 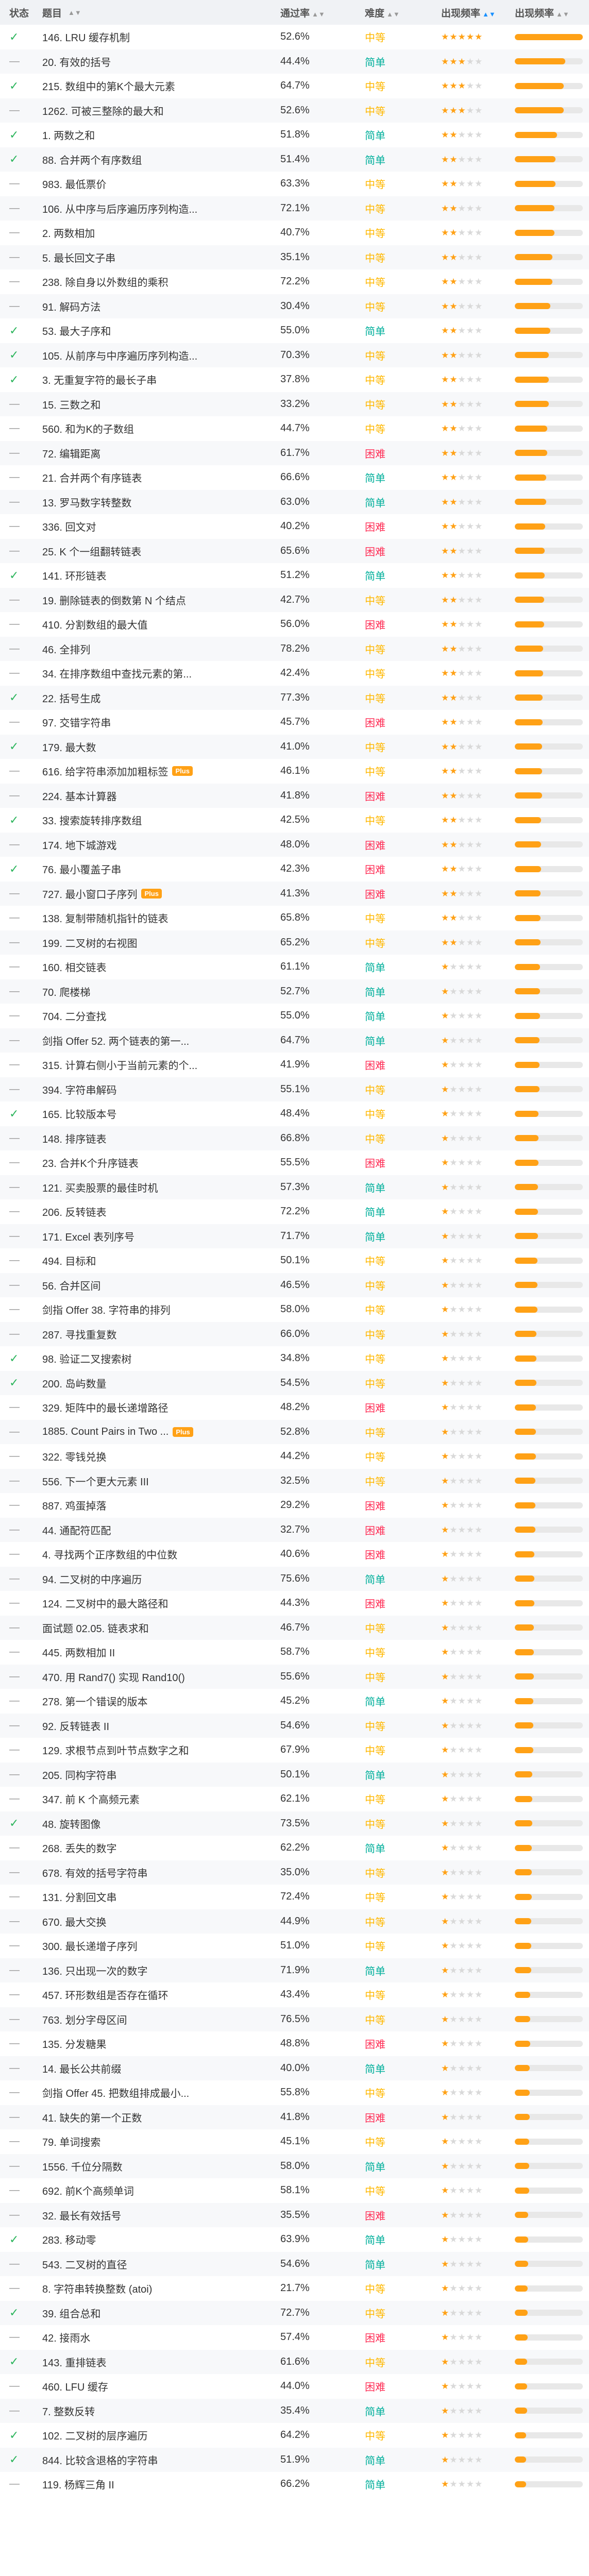 I want to click on difficulty-column-header: 难度 ▲▼, so click(x=400, y=13).